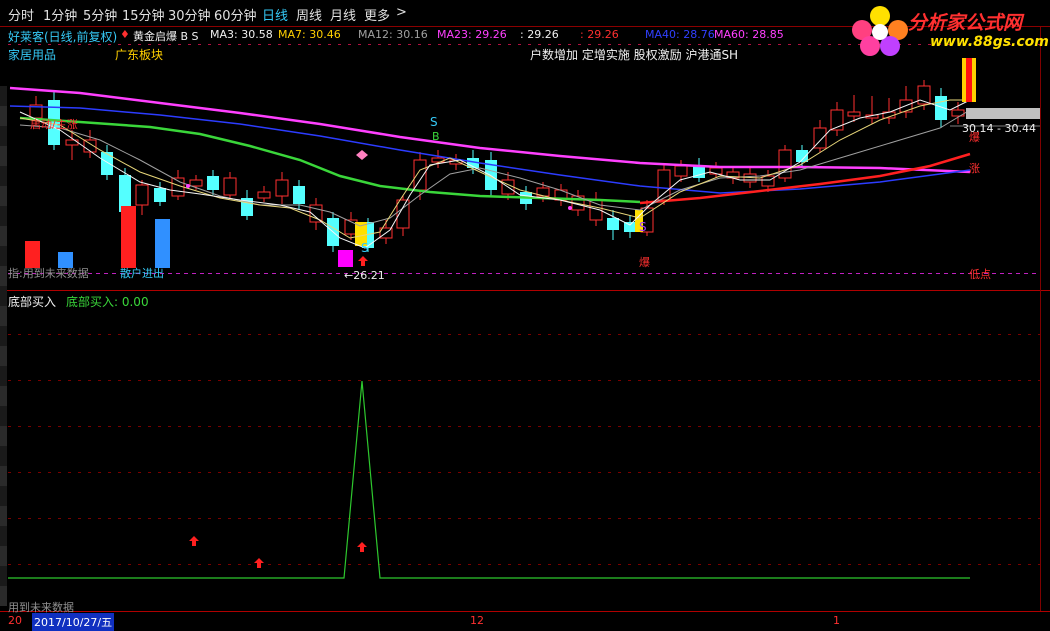 This screenshot has width=1050, height=631. What do you see at coordinates (393, 34) in the screenshot?
I see `ma12-value: MA12: 30.16` at bounding box center [393, 34].